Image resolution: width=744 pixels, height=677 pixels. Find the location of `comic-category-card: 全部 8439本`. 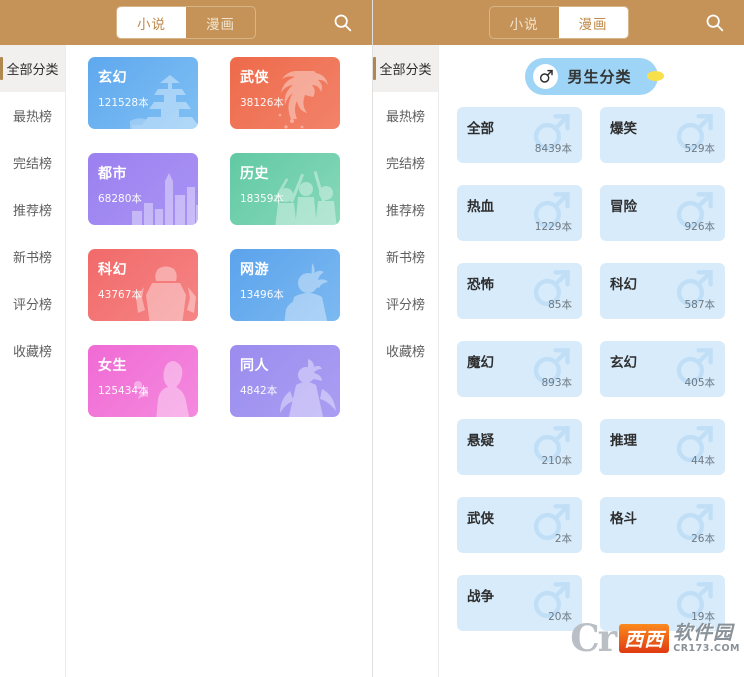

comic-category-card: 全部 8439本 is located at coordinates (519, 135).